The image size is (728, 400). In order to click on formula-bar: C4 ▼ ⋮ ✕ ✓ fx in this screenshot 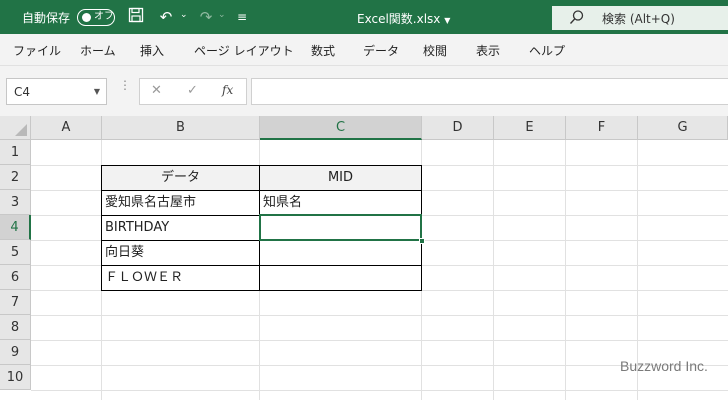, I will do `click(364, 91)`.